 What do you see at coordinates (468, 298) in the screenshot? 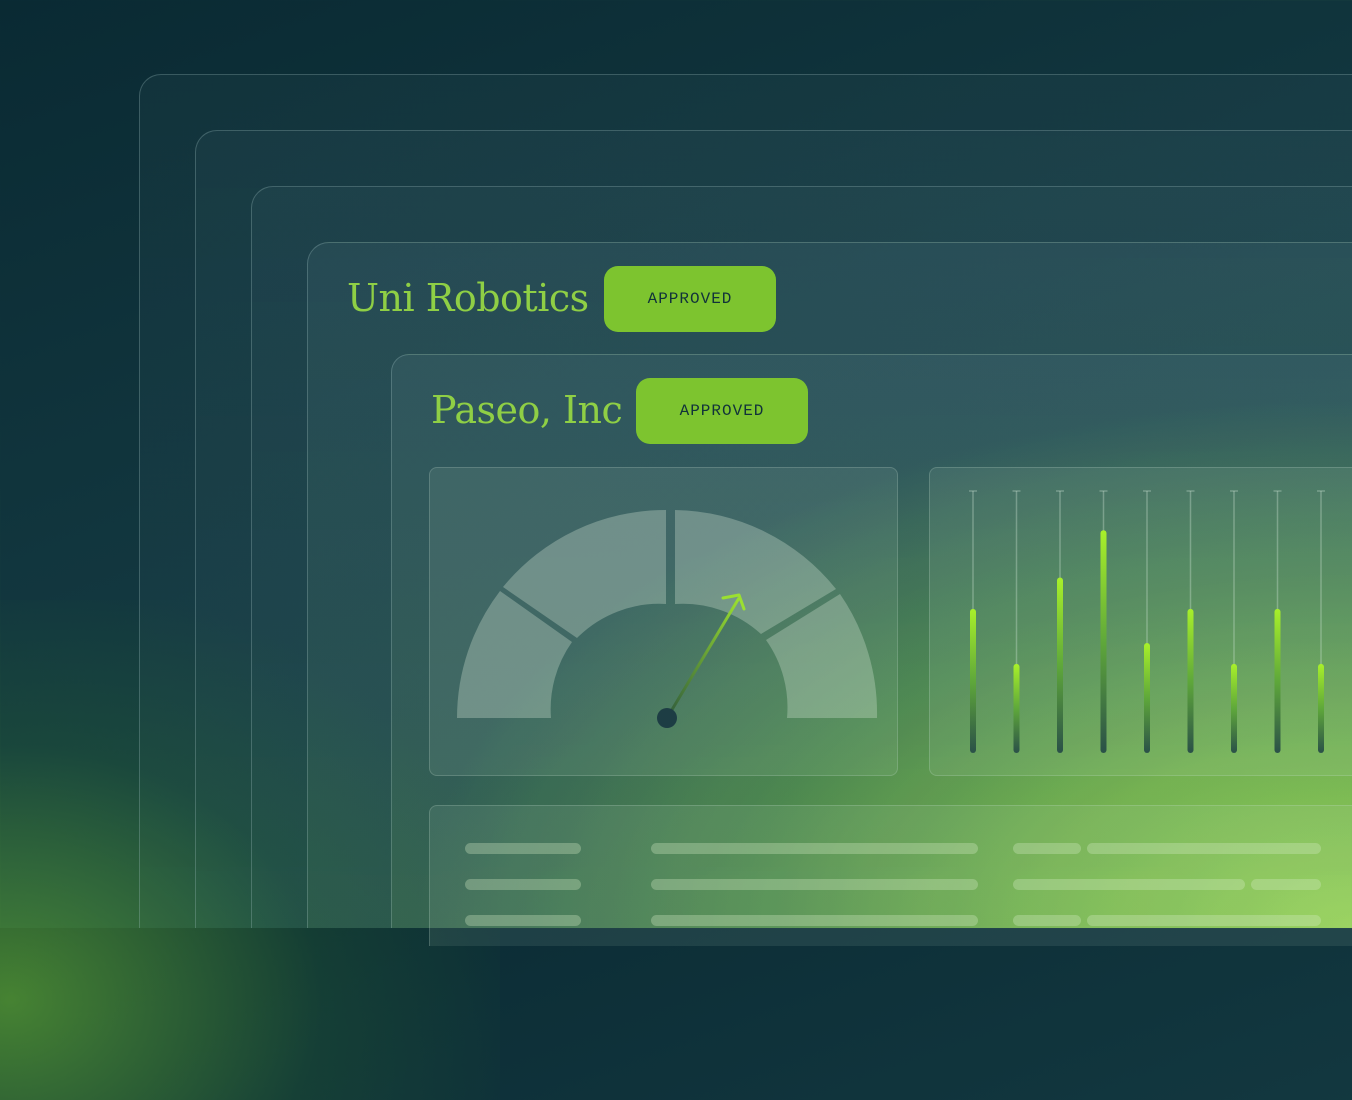
I see `company-name: Uni Robotics` at bounding box center [468, 298].